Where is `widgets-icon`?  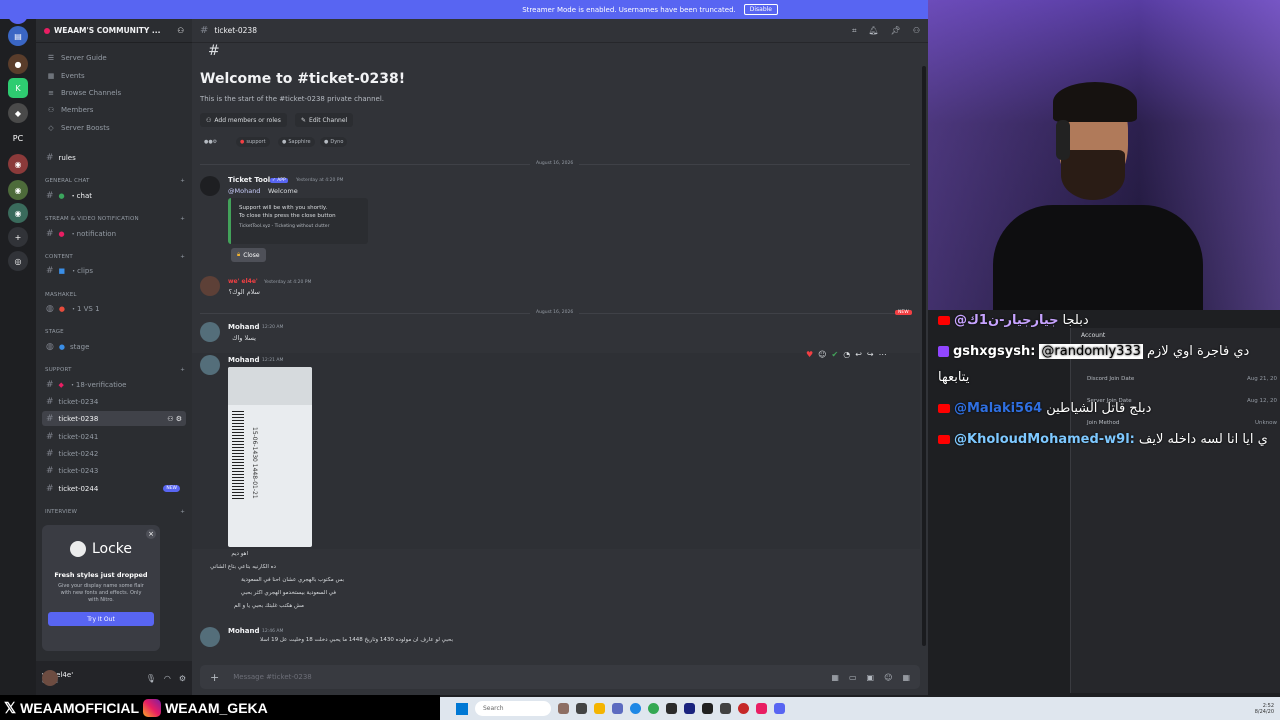
widgets-icon is located at coordinates (563, 708).